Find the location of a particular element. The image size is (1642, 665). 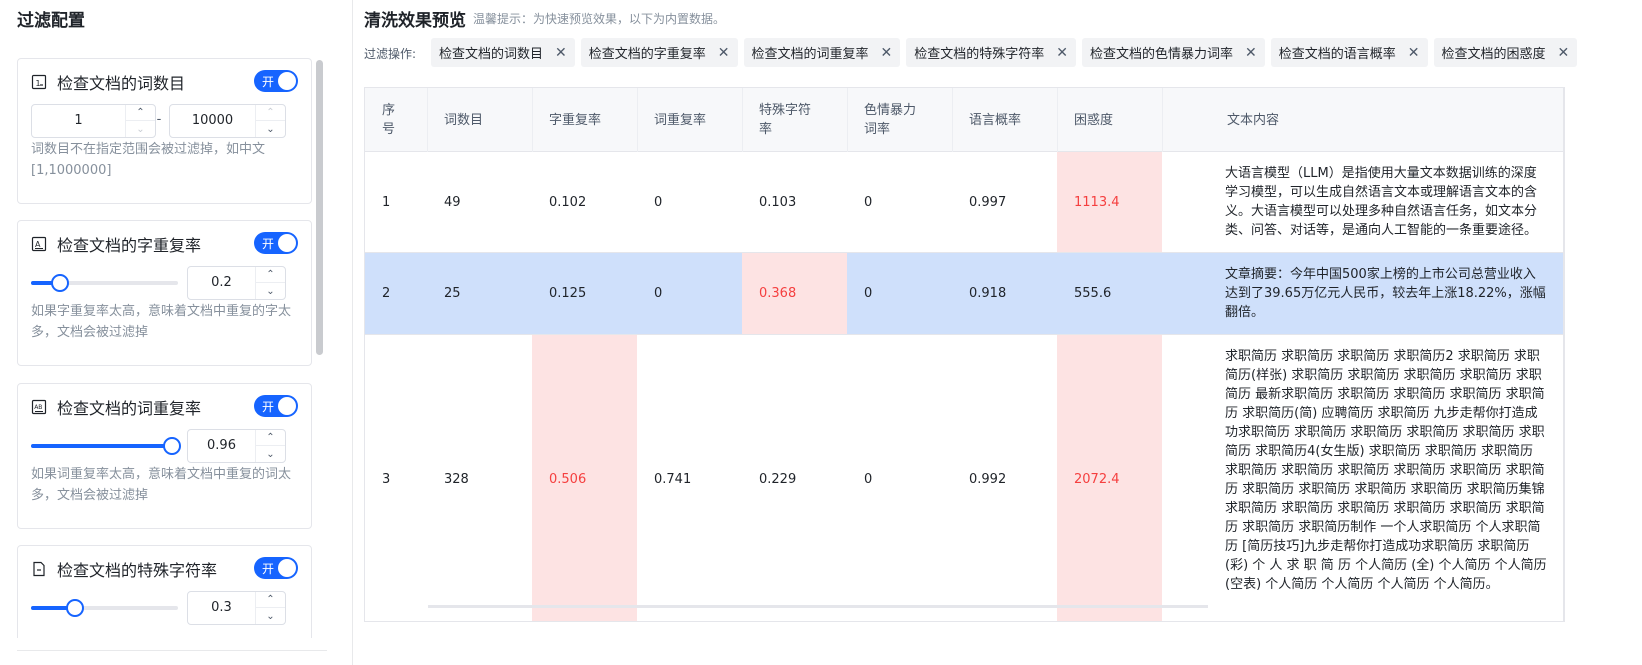

filter-tag-label: 检查文档的特殊字符率 is located at coordinates (979, 54).